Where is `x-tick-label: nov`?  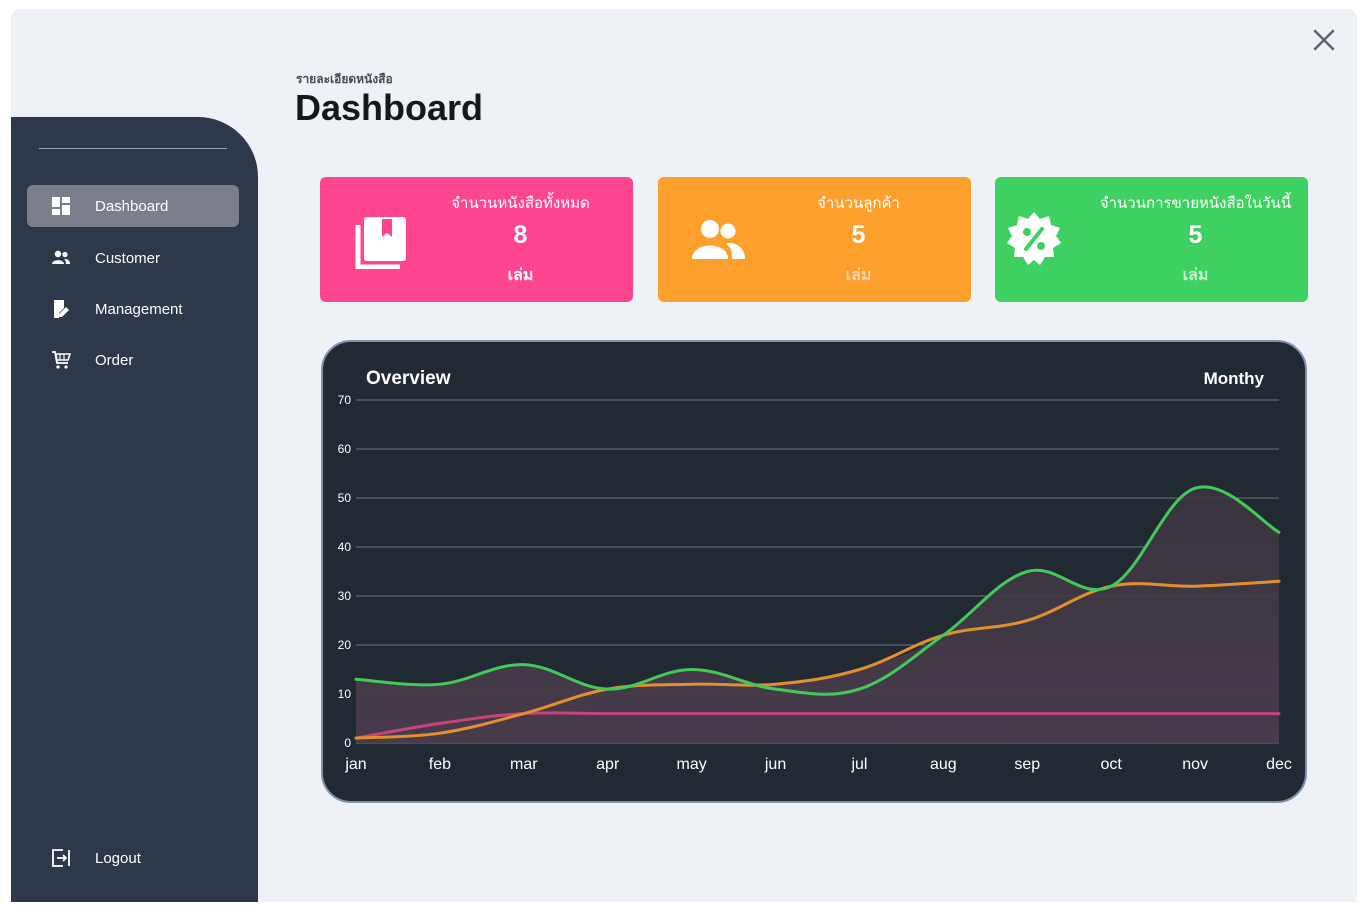
x-tick-label: nov is located at coordinates (1195, 764).